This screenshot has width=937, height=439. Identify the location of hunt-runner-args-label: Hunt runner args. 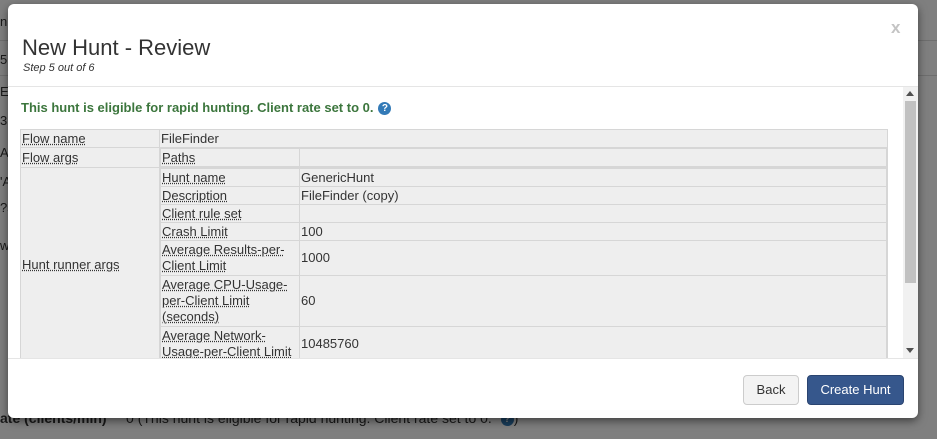
(71, 264).